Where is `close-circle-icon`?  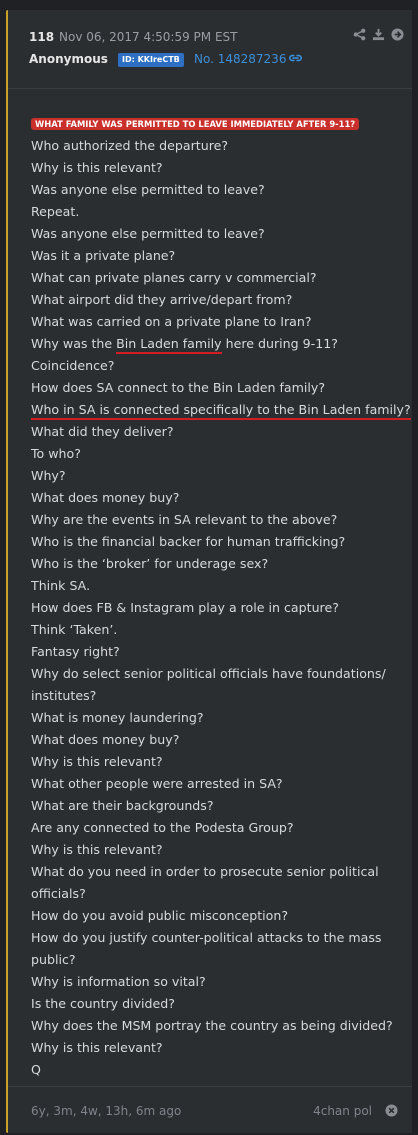
close-circle-icon is located at coordinates (391, 1110).